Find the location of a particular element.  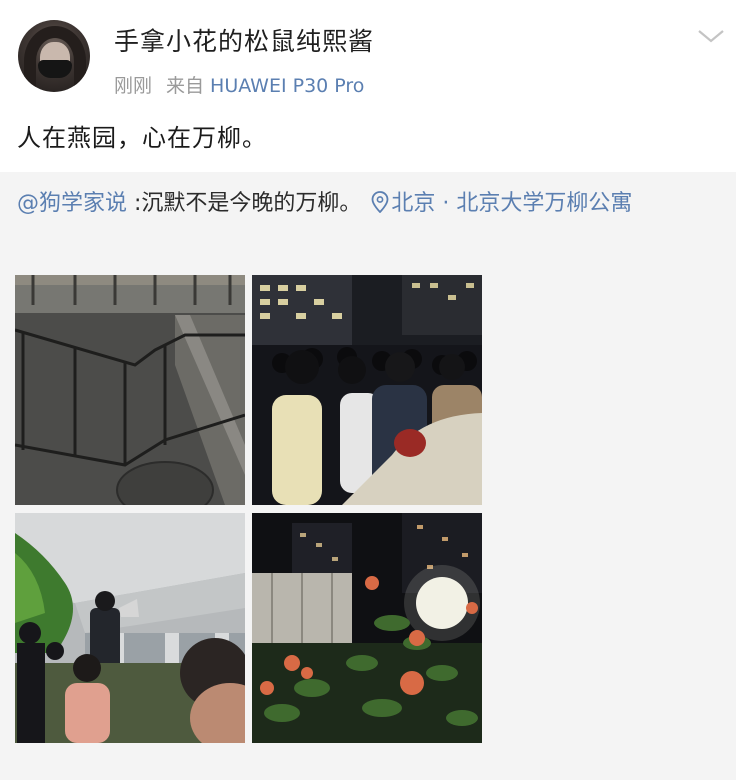

photo-person-megaphone-image is located at coordinates (130, 628).